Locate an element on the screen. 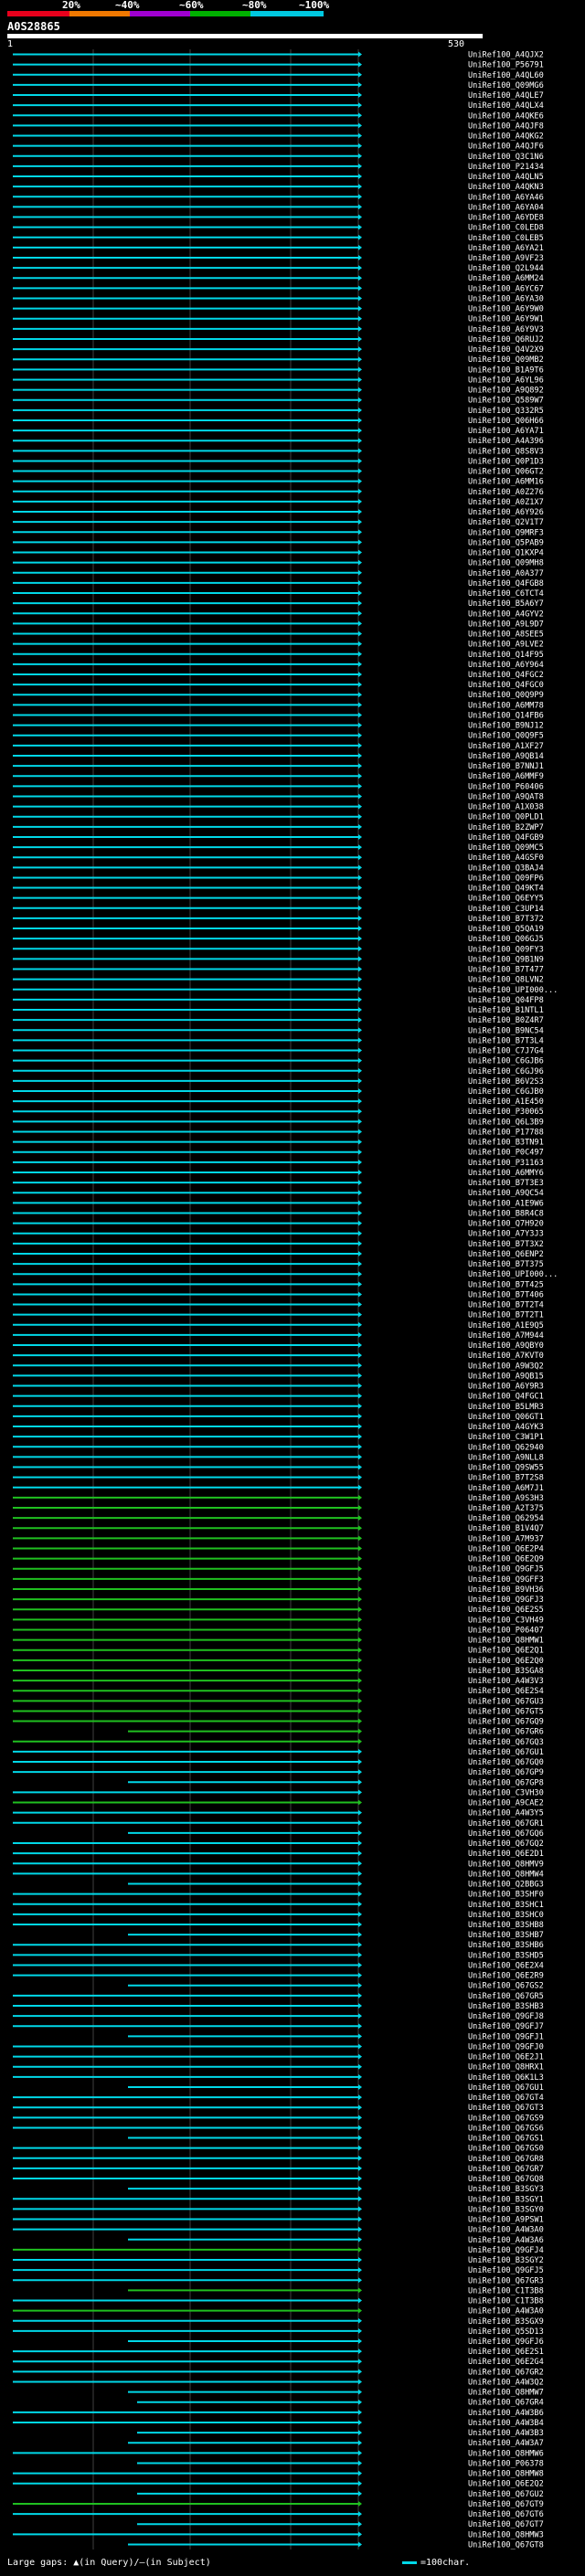 This screenshot has height=2576, width=585. hit-label: UniRef100_Q49KT4 is located at coordinates (506, 889).